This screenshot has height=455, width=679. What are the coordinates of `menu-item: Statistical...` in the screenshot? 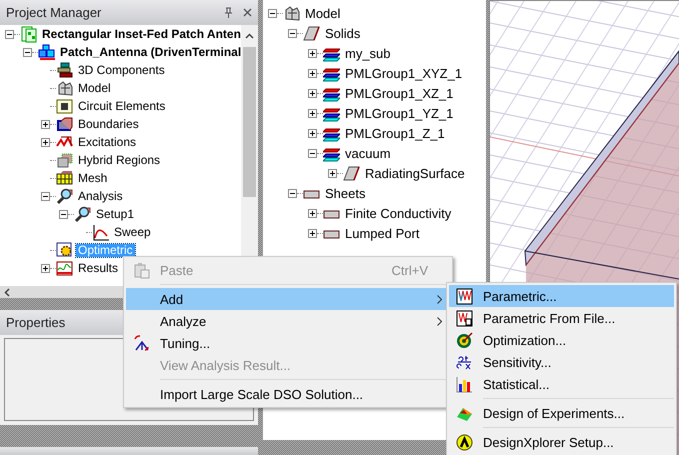 It's located at (561, 384).